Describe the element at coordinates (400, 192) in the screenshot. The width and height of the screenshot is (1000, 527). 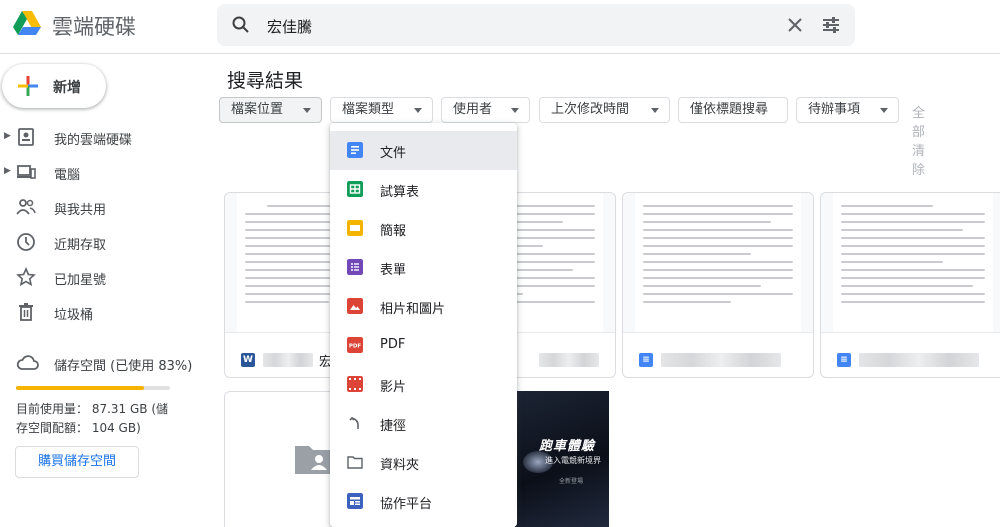
I see `menu-item-label: 試算表` at that location.